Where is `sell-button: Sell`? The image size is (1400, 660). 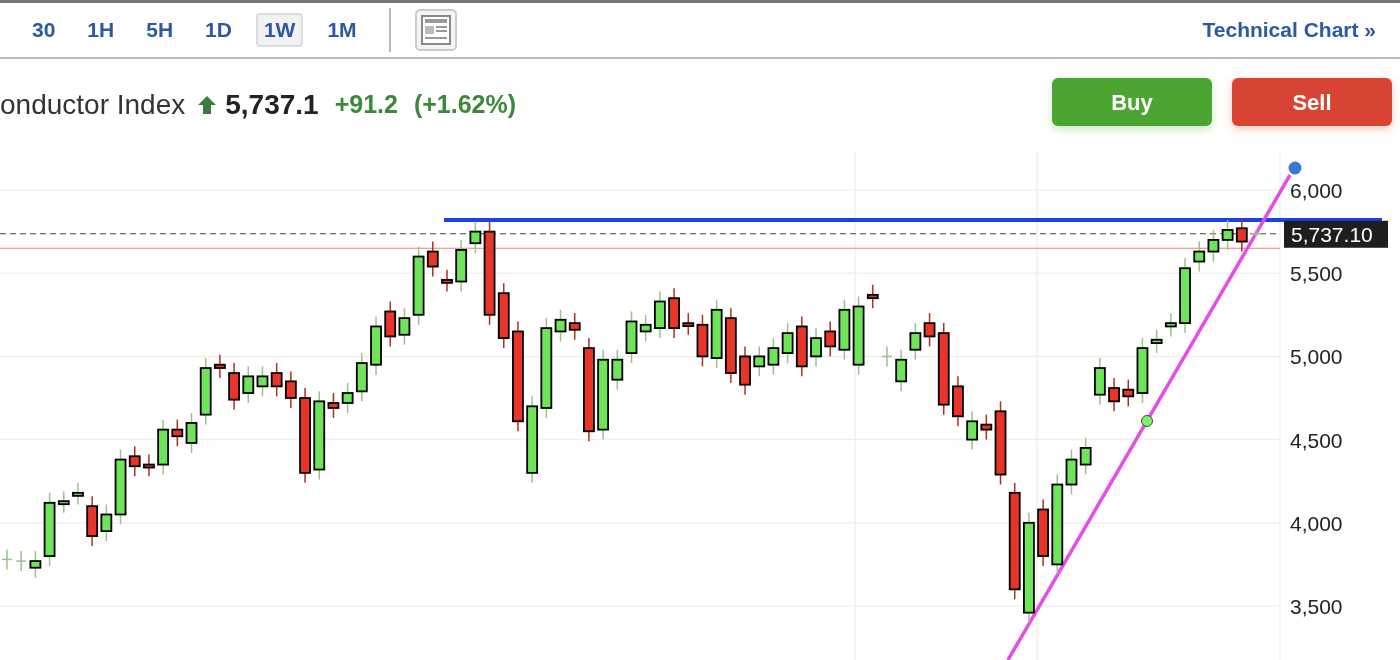 sell-button: Sell is located at coordinates (1312, 102).